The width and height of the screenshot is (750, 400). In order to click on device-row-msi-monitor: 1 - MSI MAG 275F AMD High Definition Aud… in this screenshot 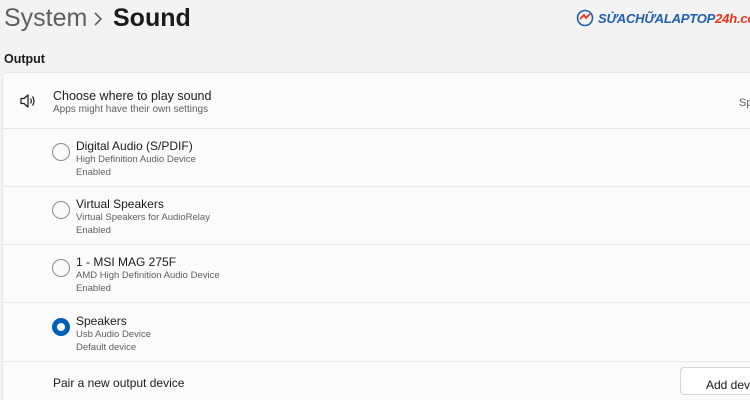, I will do `click(376, 274)`.